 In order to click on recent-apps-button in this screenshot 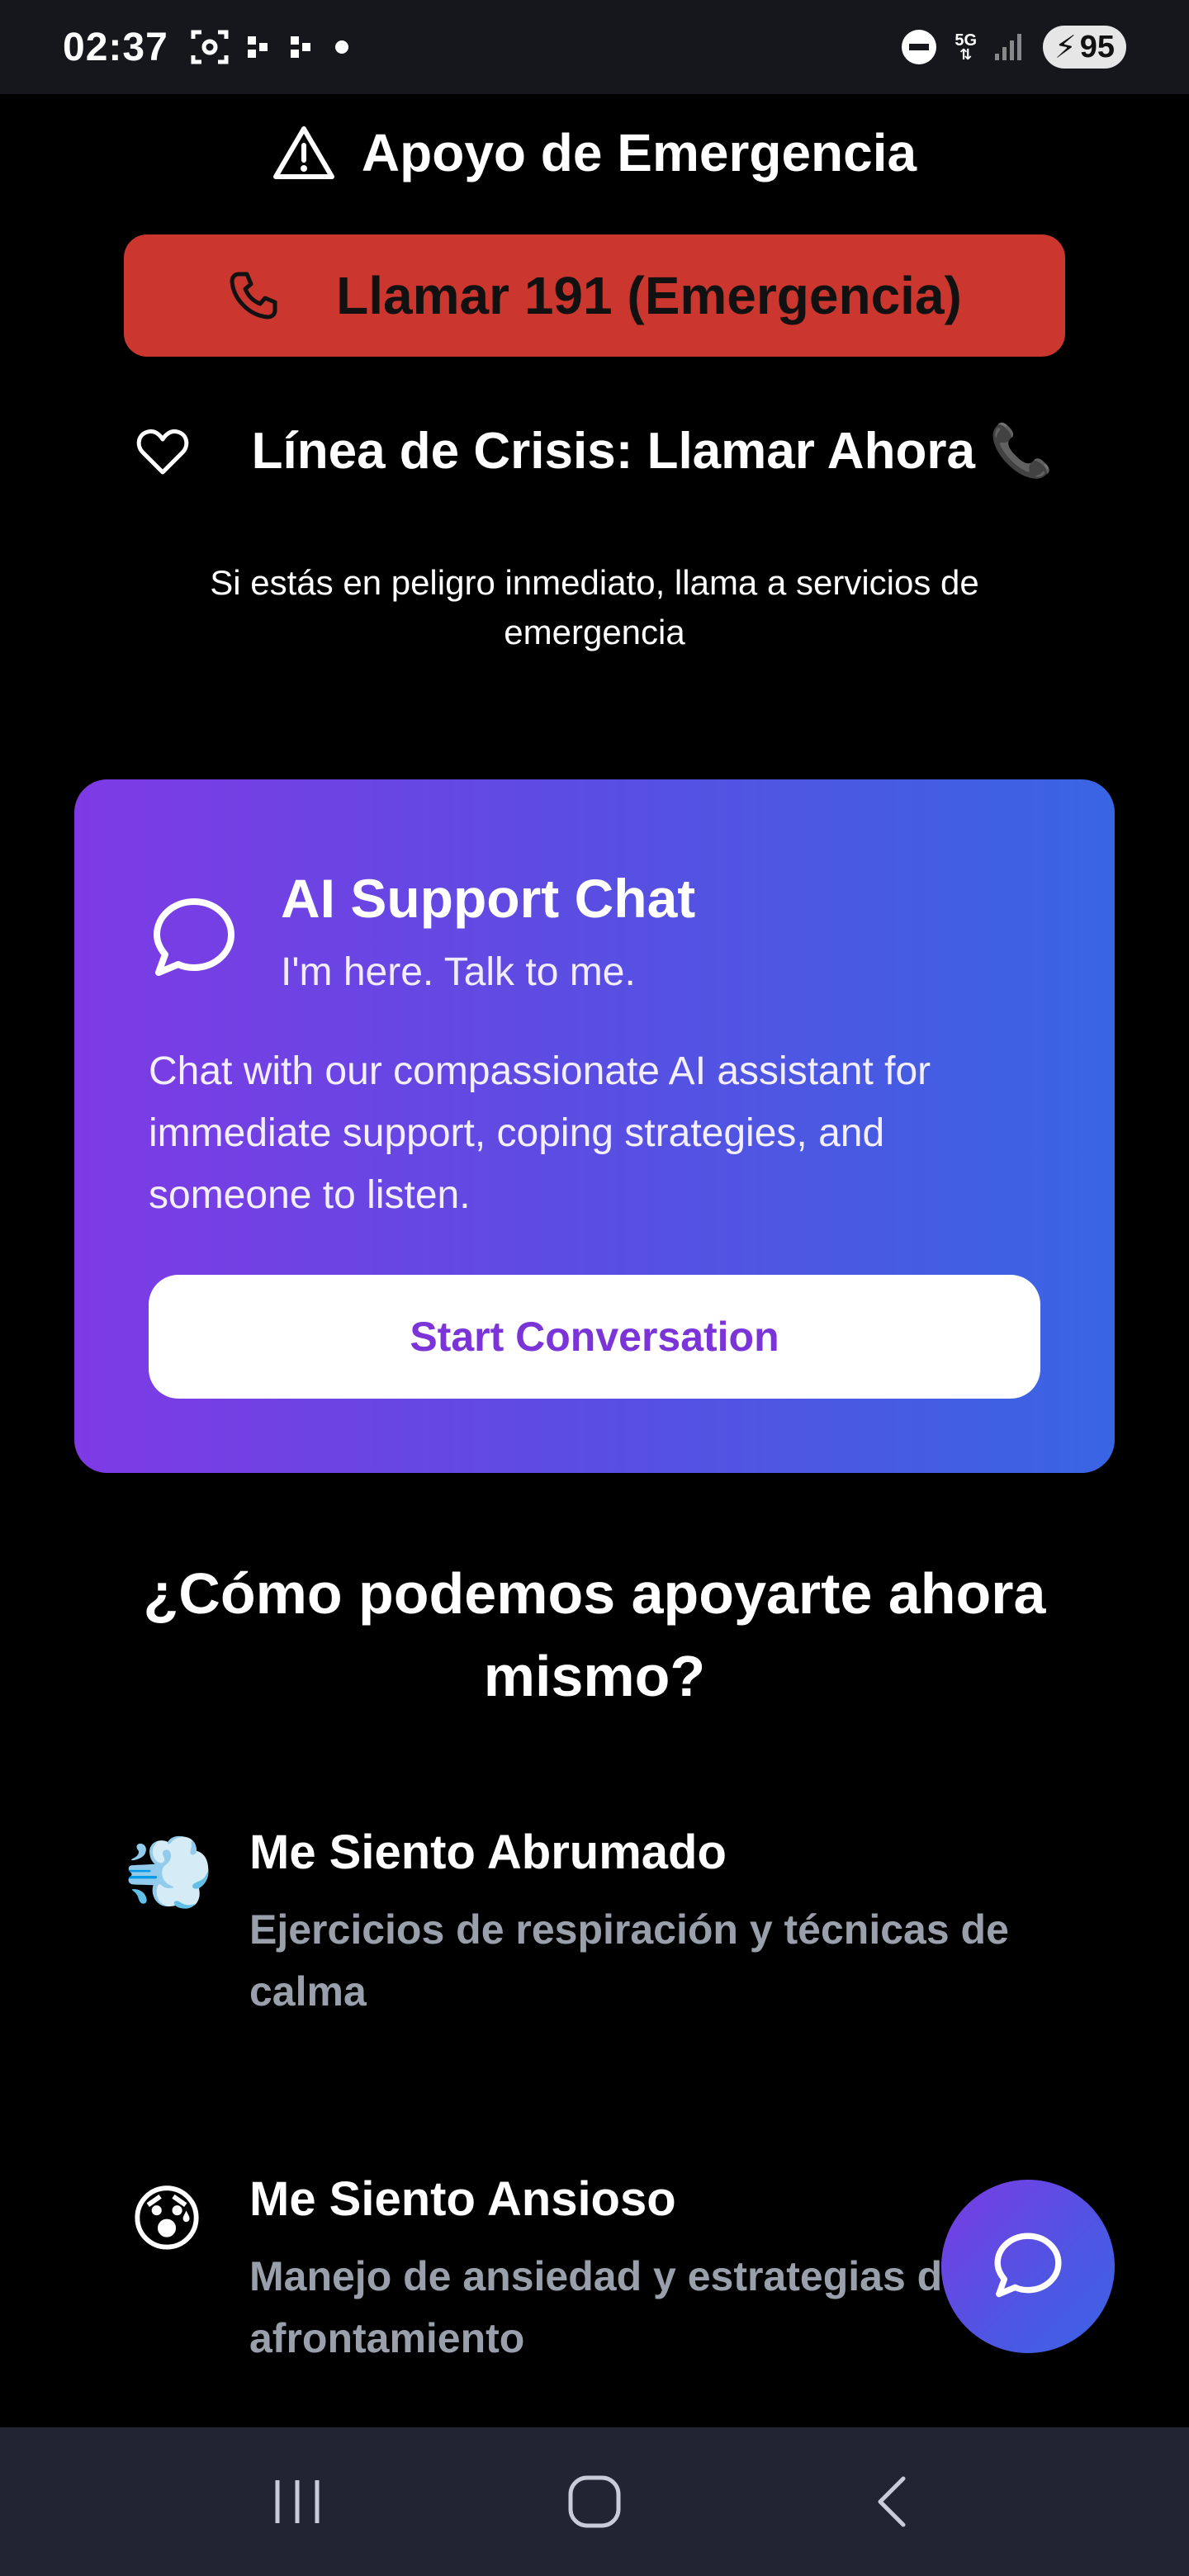, I will do `click(297, 2501)`.